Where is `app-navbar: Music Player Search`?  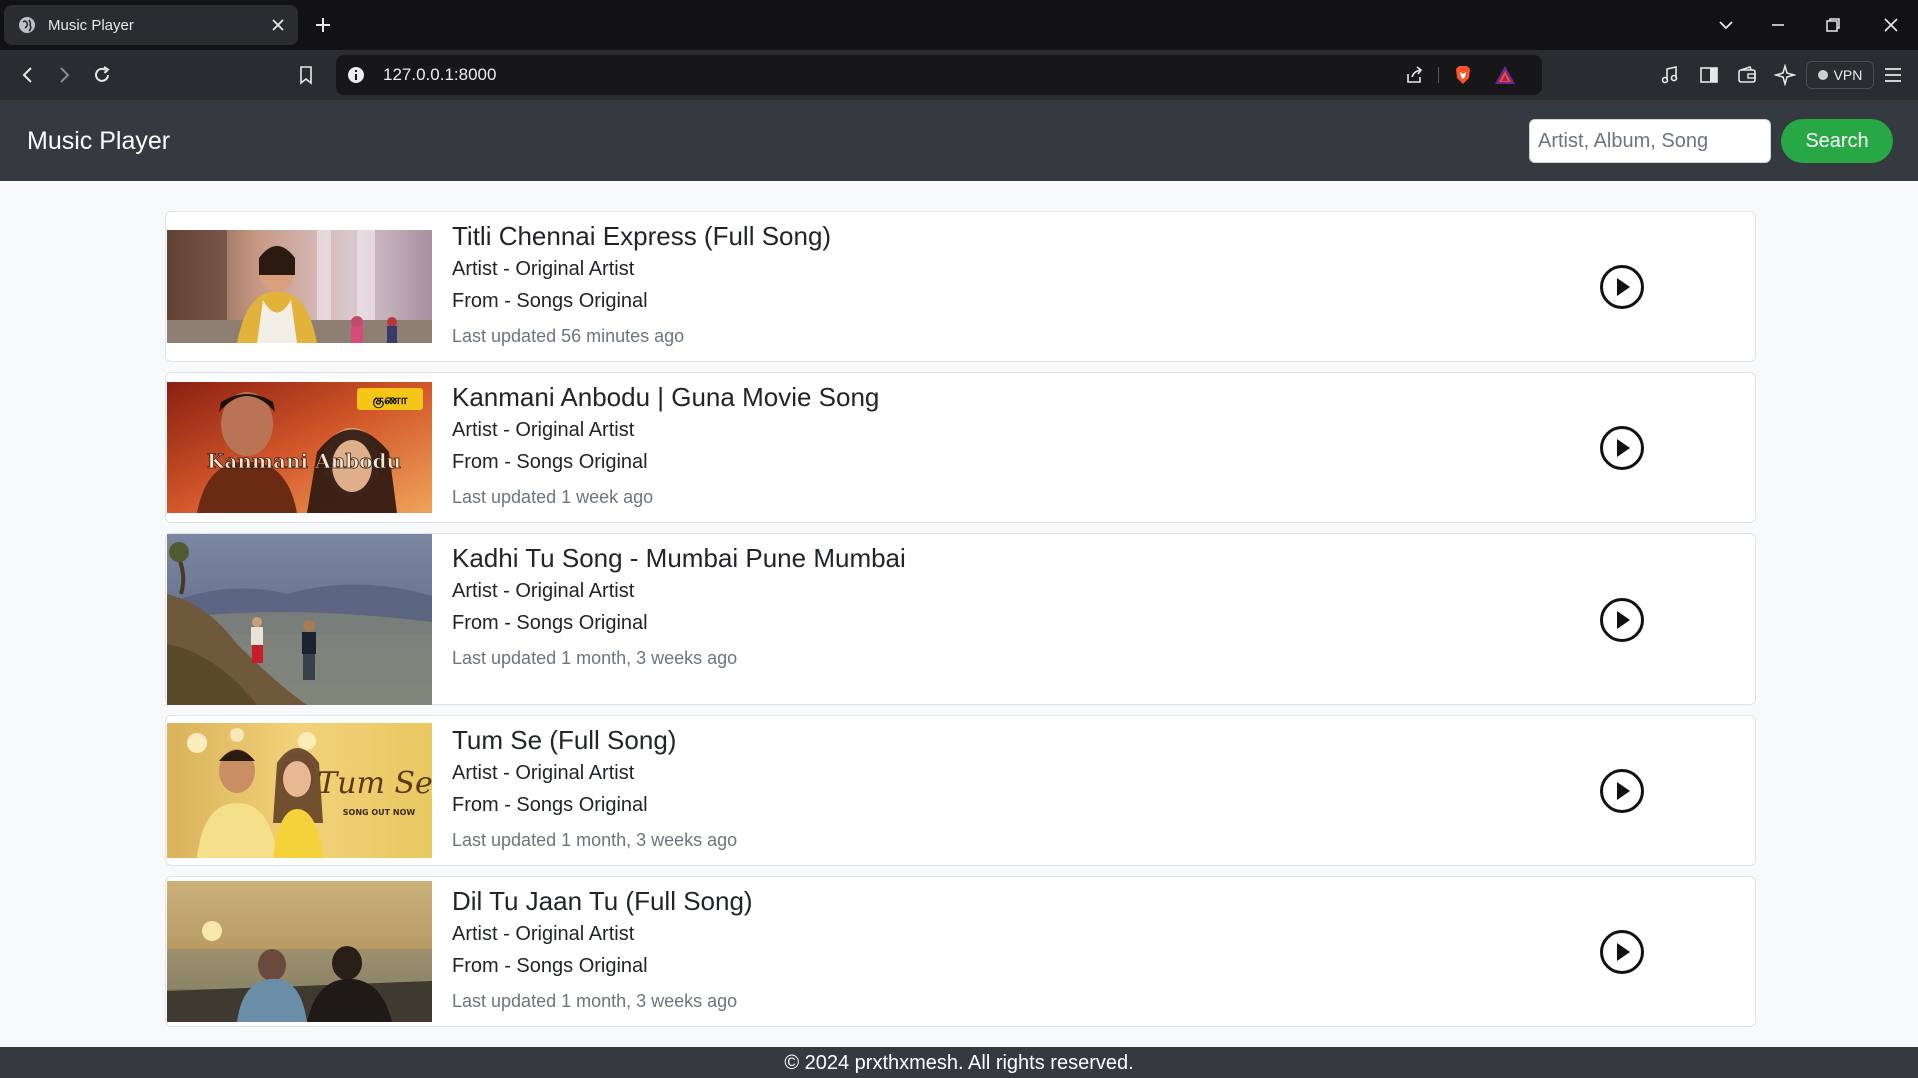 app-navbar: Music Player Search is located at coordinates (959, 140).